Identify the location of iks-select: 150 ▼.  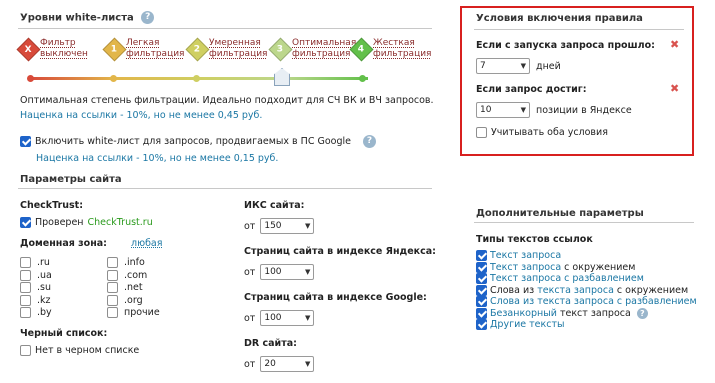
(287, 226).